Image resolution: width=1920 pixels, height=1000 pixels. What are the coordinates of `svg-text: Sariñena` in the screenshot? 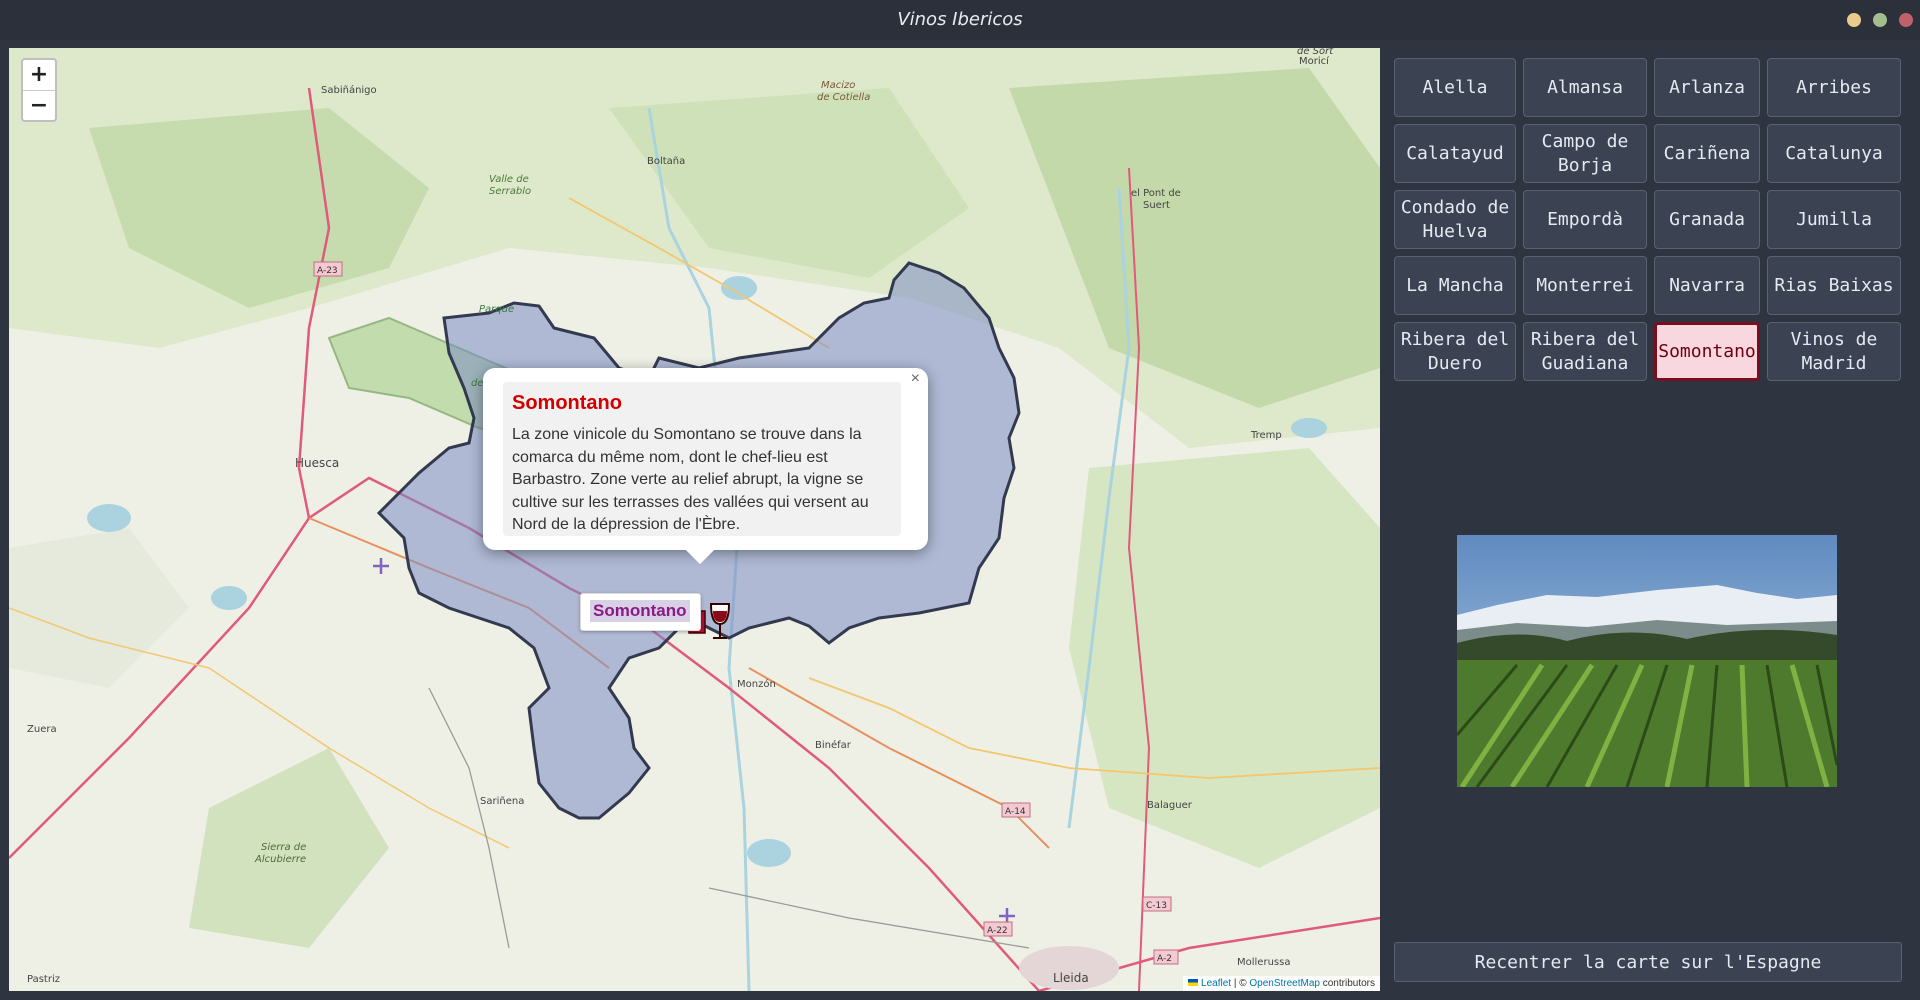 It's located at (502, 801).